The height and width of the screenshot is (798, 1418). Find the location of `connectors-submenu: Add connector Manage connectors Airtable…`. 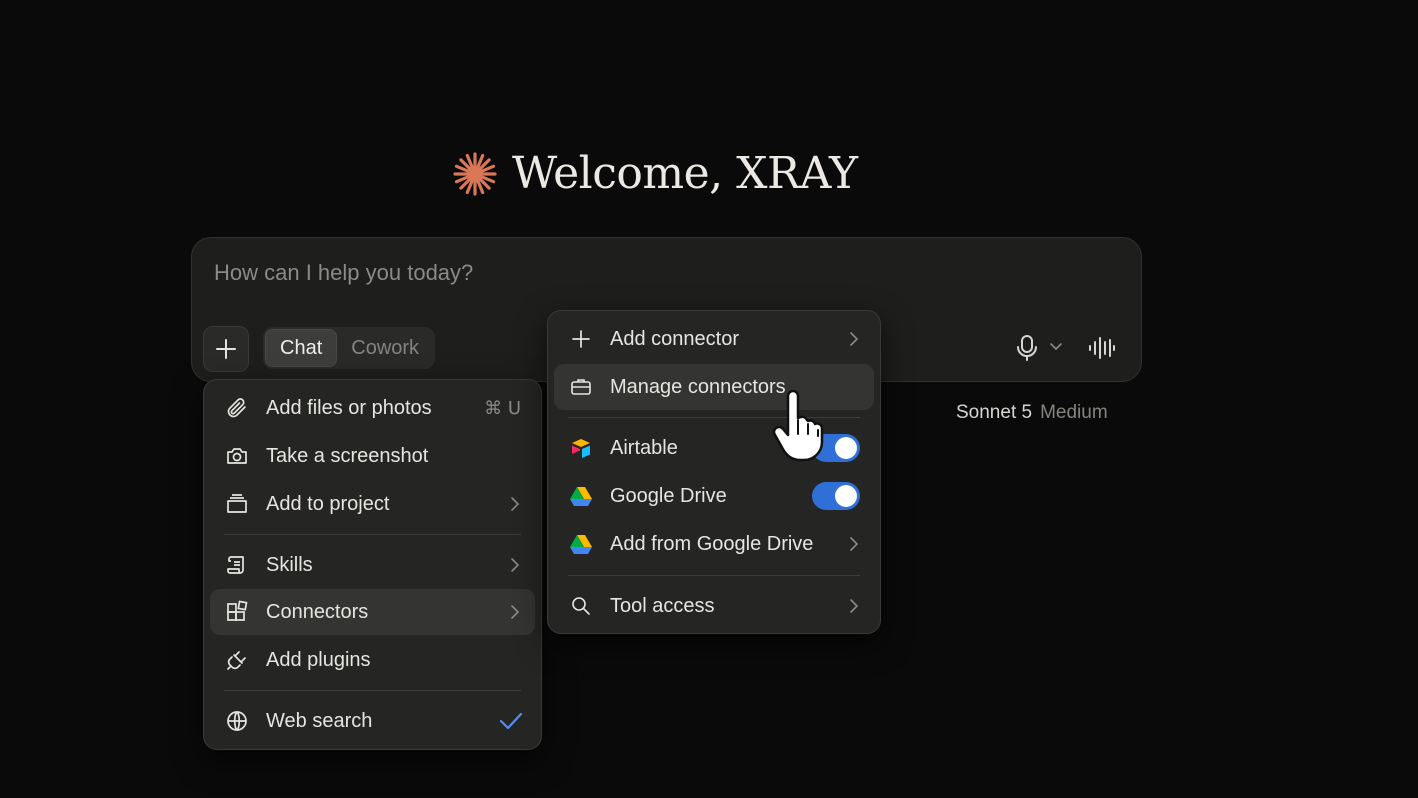

connectors-submenu: Add connector Manage connectors Airtable… is located at coordinates (714, 472).